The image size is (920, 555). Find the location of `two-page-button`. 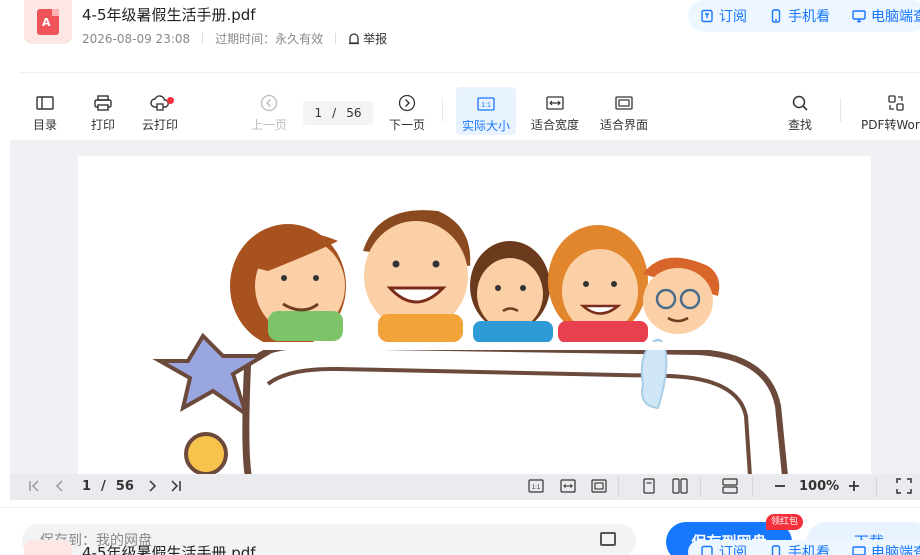

two-page-button is located at coordinates (680, 486).